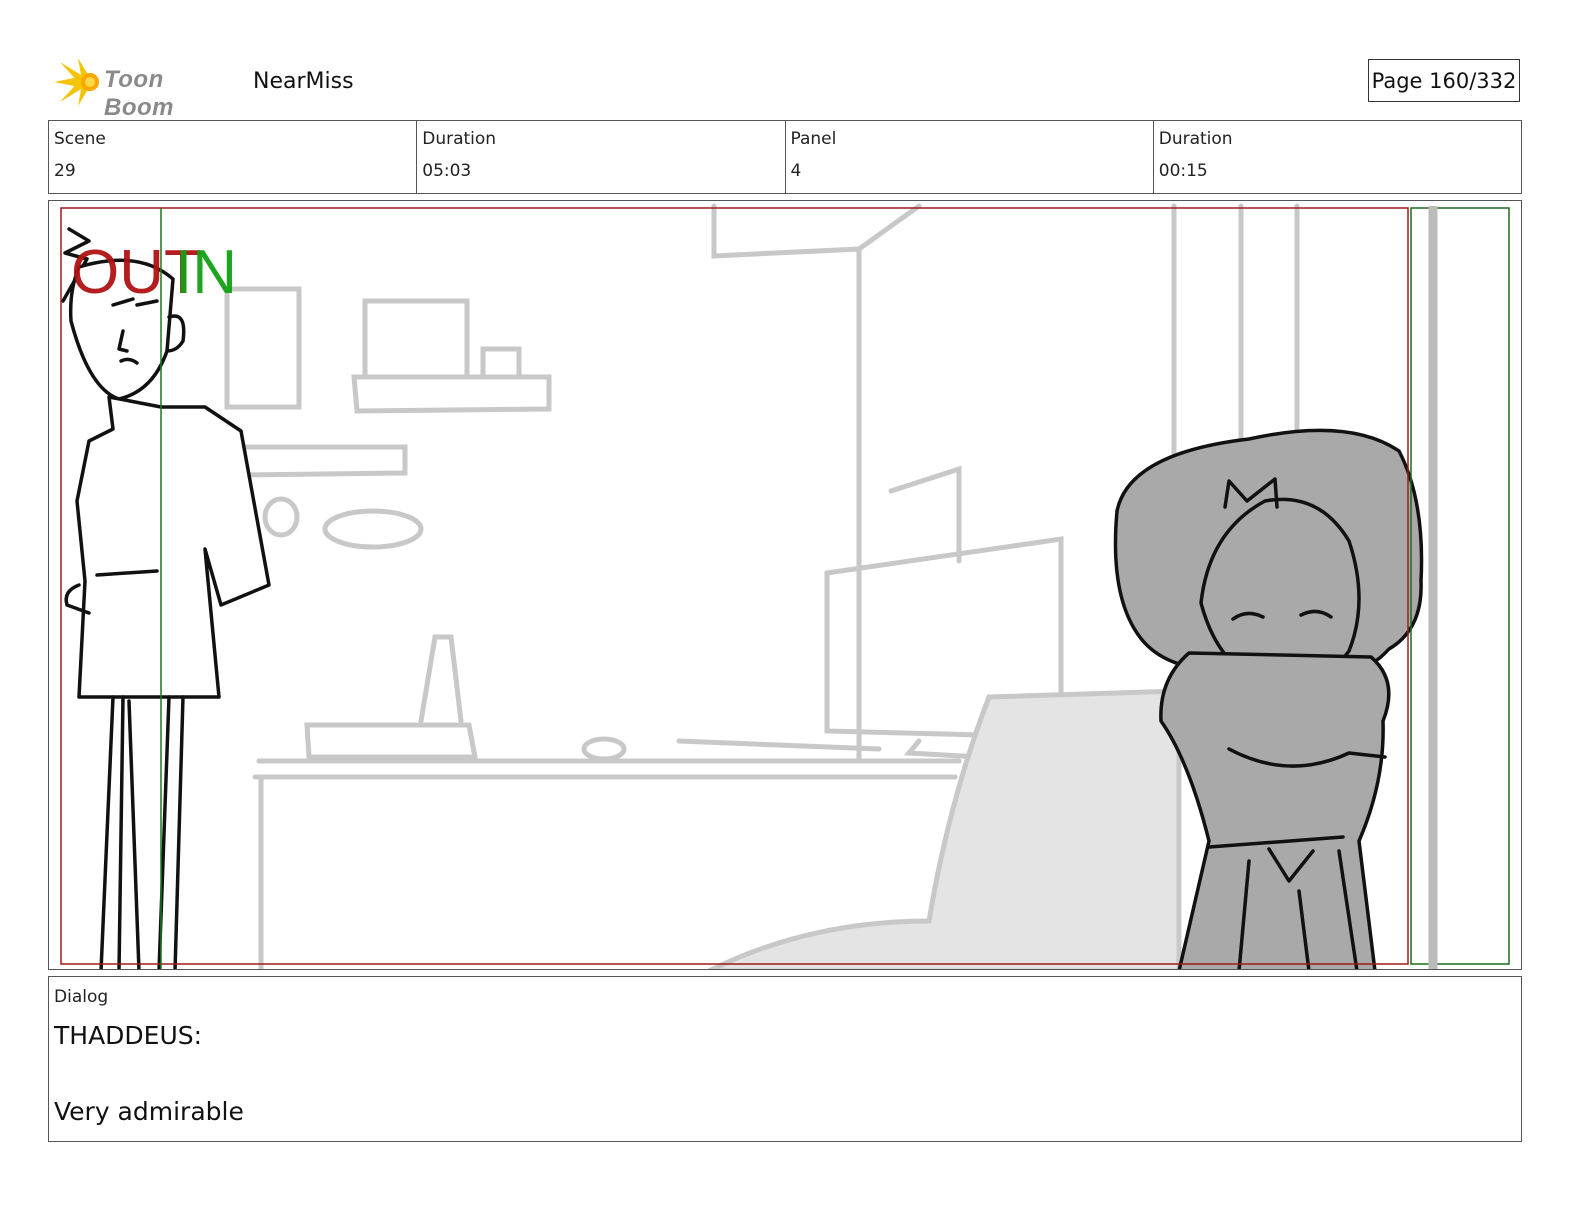 The width and height of the screenshot is (1584, 1224). I want to click on panel-duration-label: Duration, so click(1195, 139).